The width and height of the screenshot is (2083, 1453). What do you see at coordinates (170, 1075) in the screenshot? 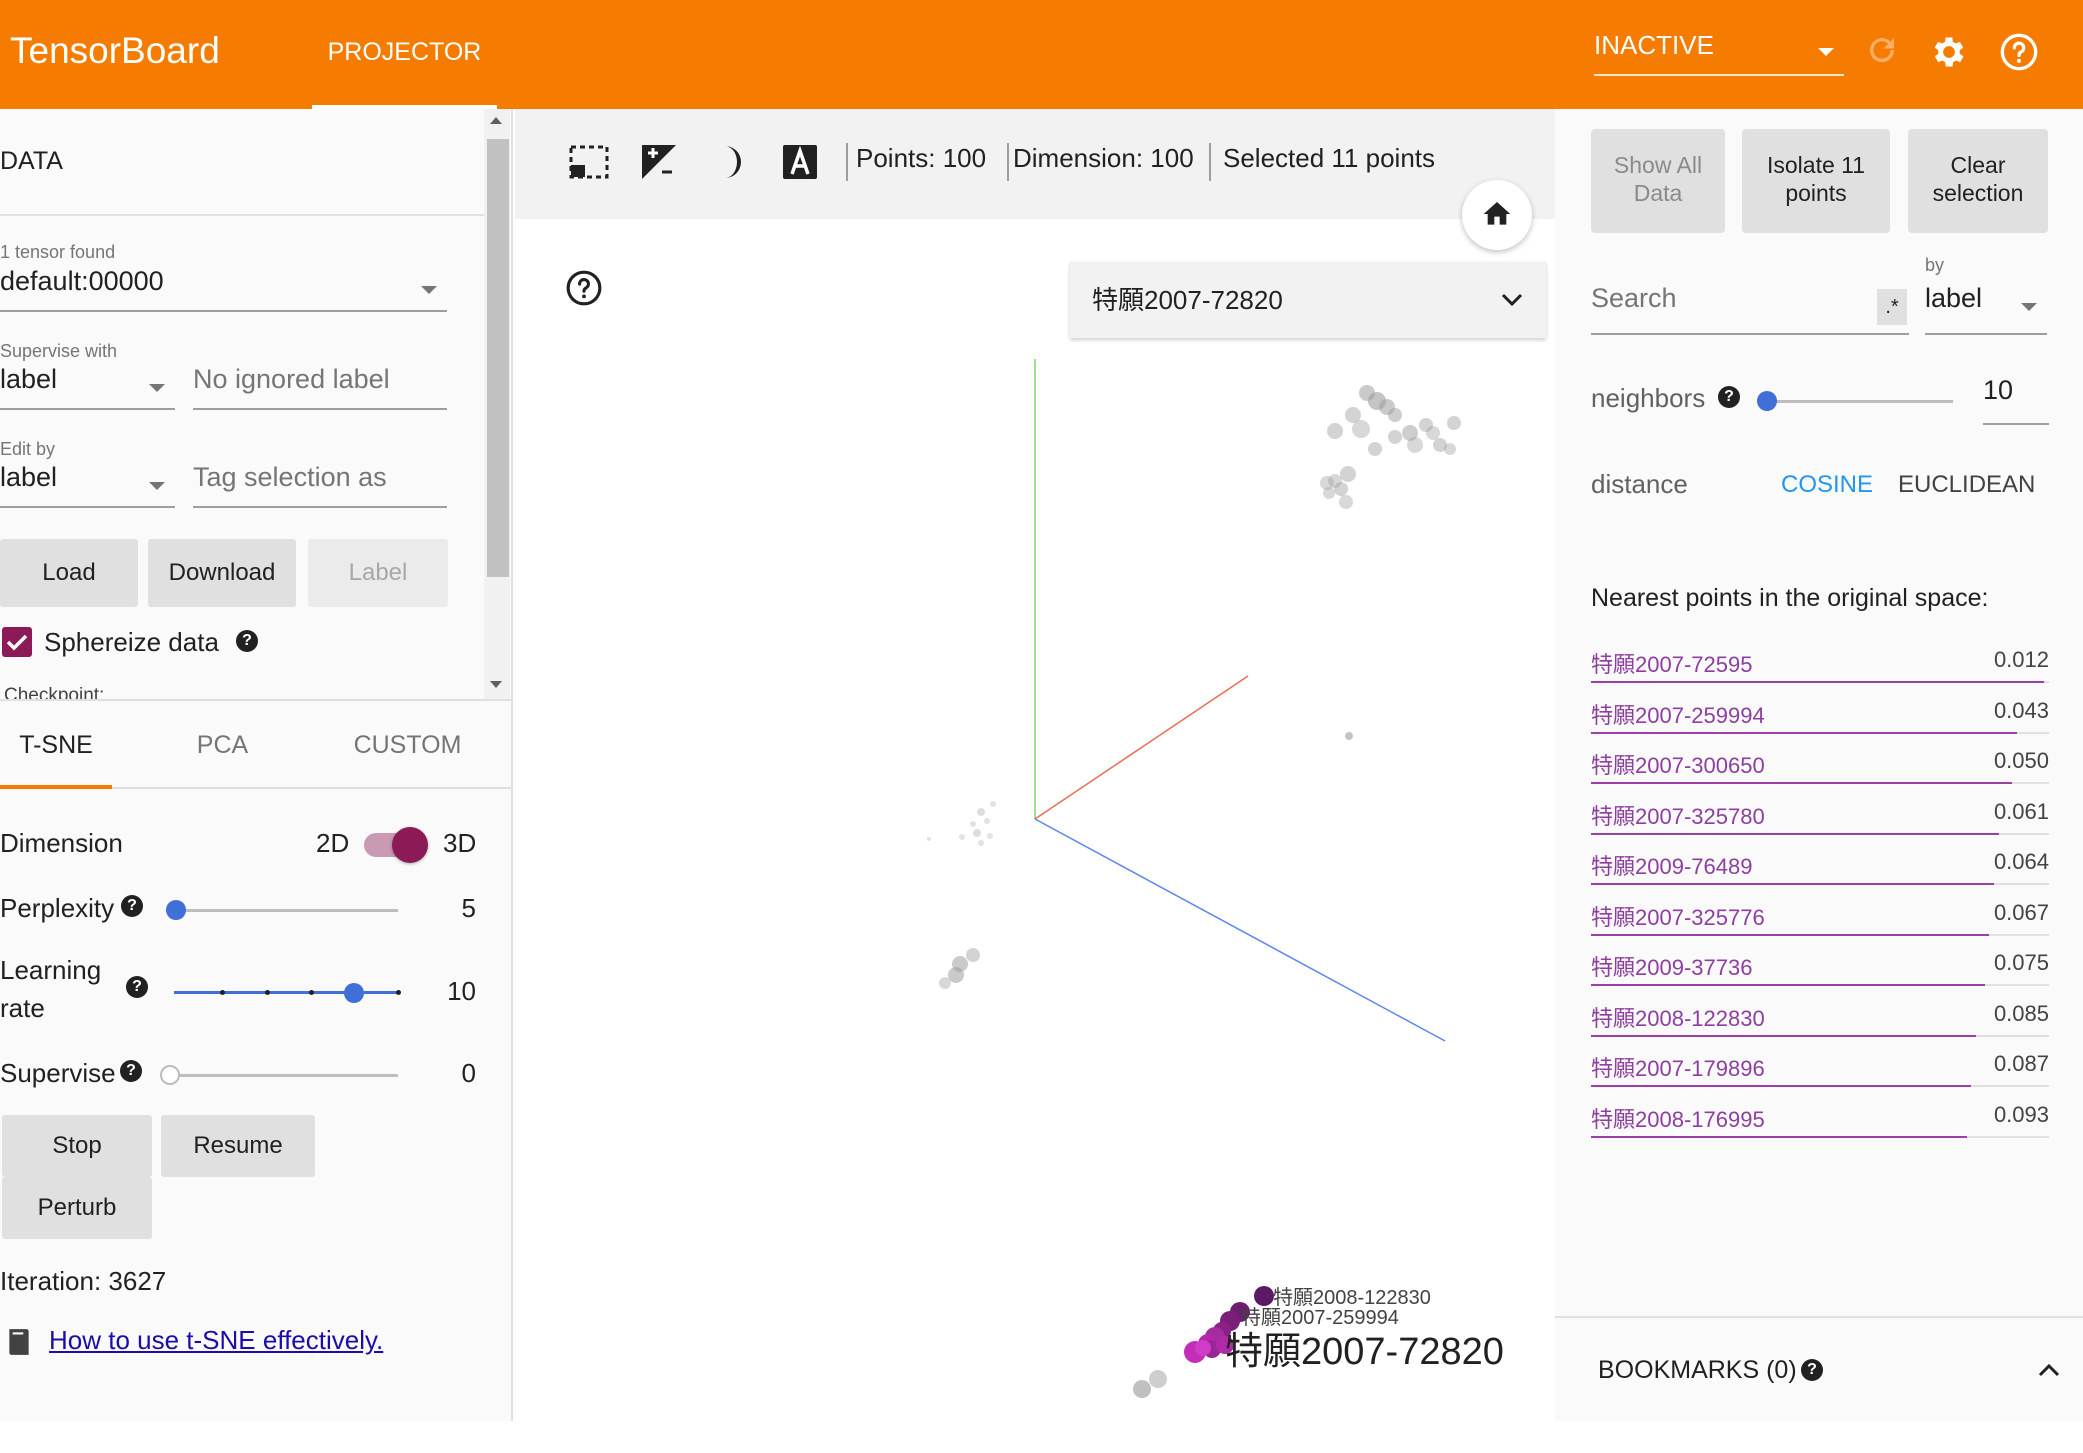
I see `supervise-slider-thumb` at bounding box center [170, 1075].